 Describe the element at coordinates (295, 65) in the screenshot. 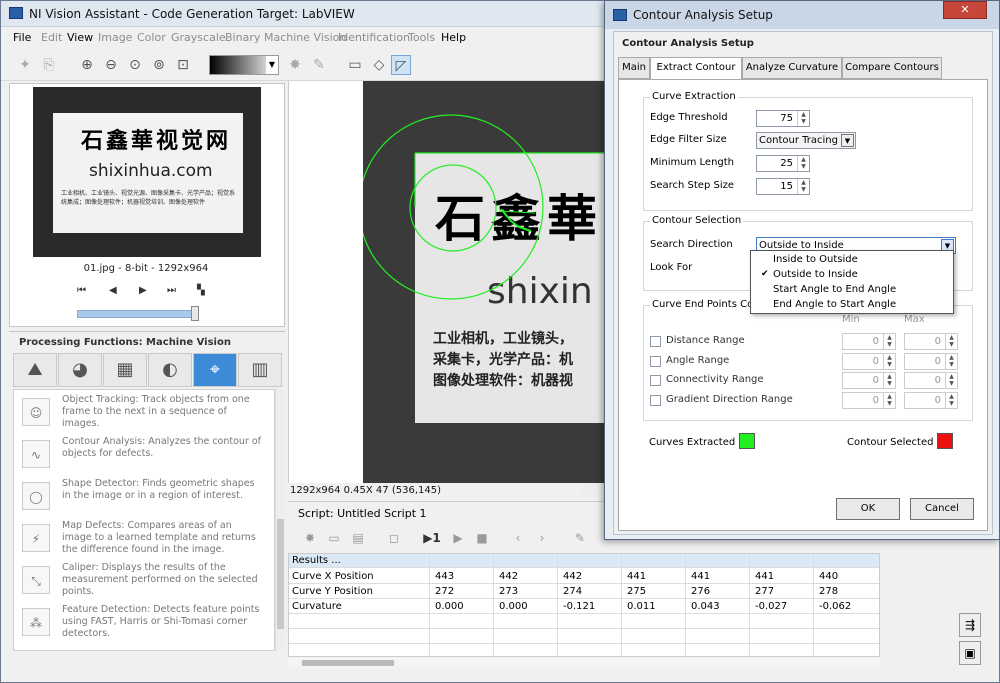

I see `magic-wand-icon: ✸` at that location.